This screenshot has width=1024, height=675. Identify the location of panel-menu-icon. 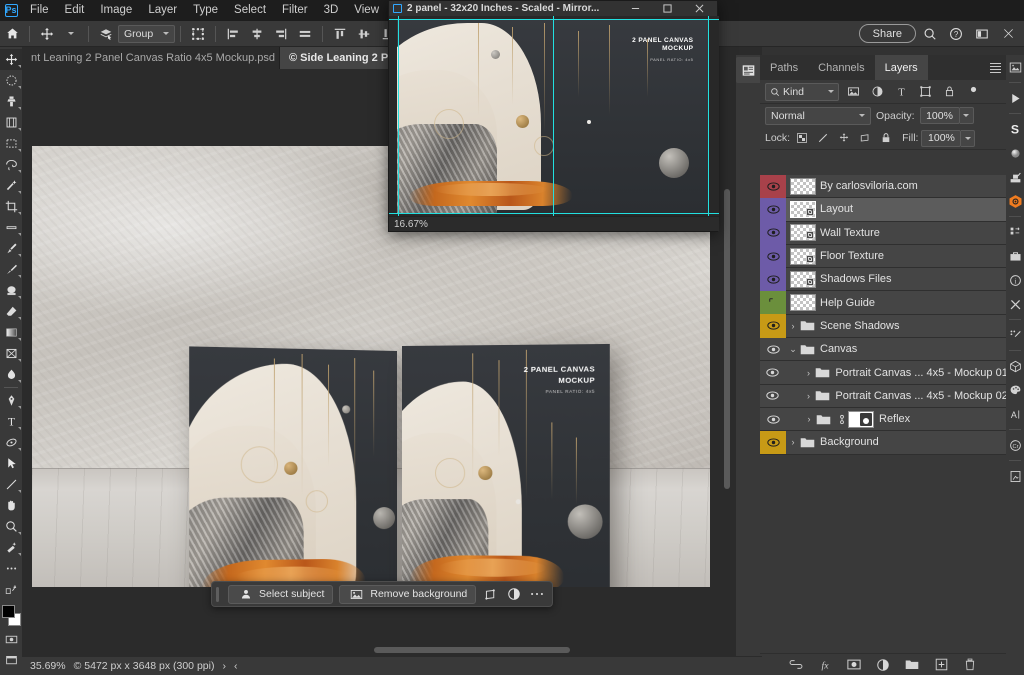
(995, 67).